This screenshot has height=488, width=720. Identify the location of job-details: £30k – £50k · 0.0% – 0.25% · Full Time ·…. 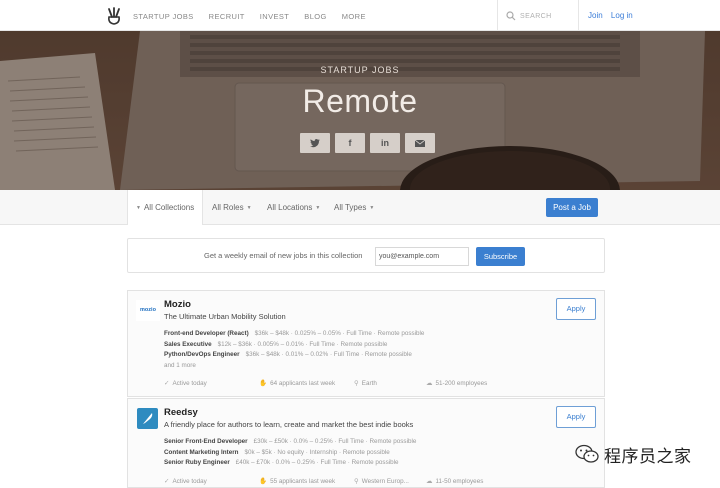
(335, 441).